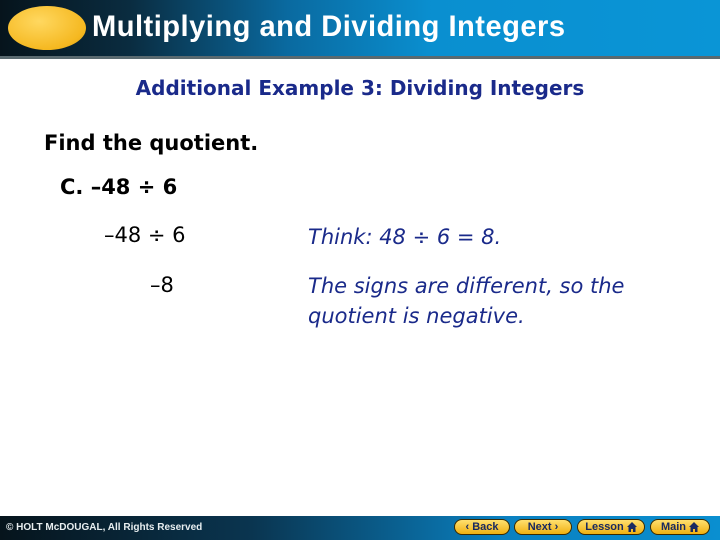  What do you see at coordinates (104, 527) in the screenshot?
I see `copyright: © HOLT McDOUGAL, All Rights Reserved` at bounding box center [104, 527].